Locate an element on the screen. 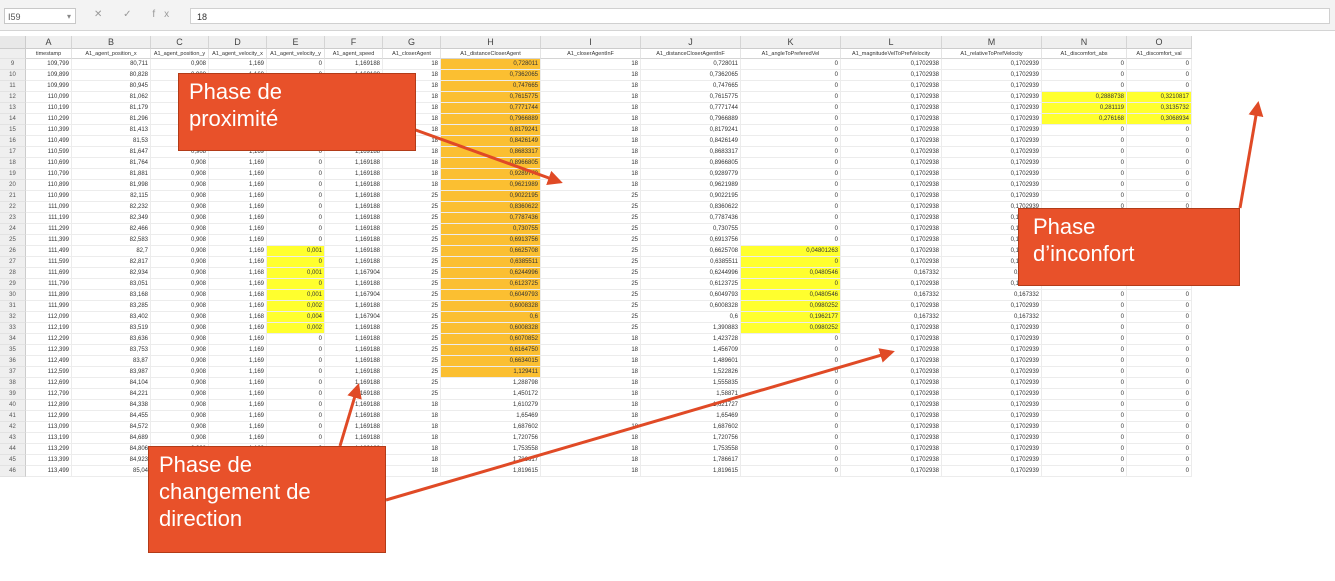 This screenshot has height=581, width=1335. formula-input: 18 is located at coordinates (760, 16).